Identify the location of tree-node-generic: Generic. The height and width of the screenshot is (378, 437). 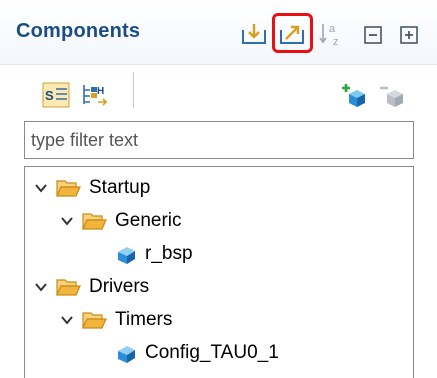
(120, 221).